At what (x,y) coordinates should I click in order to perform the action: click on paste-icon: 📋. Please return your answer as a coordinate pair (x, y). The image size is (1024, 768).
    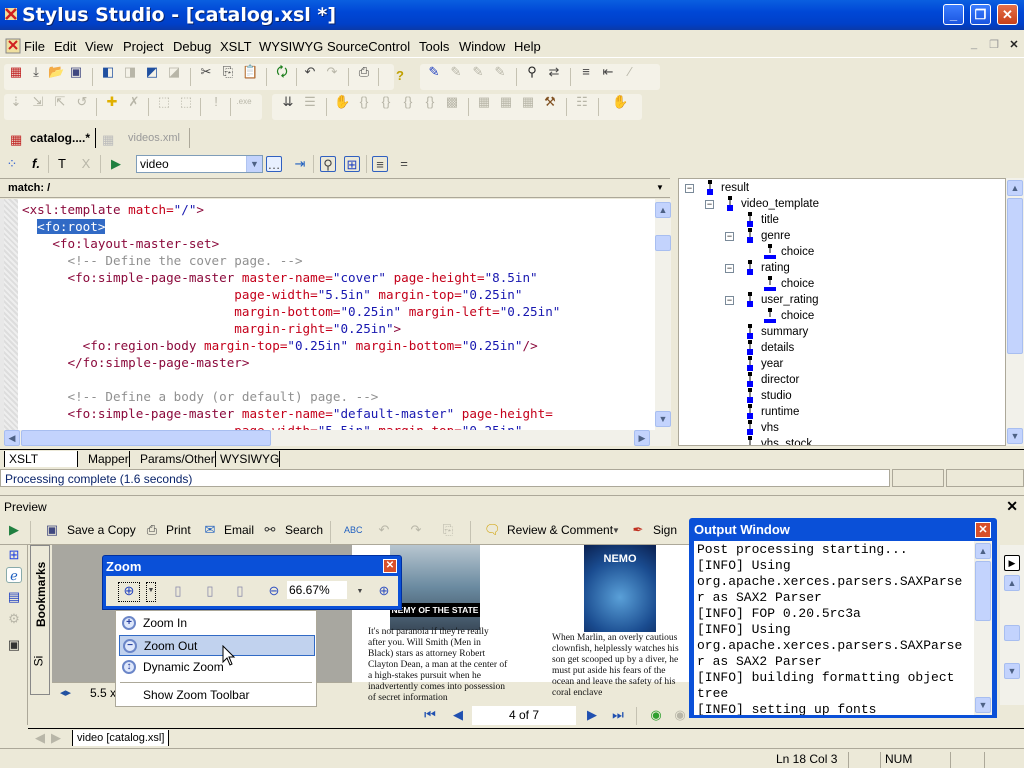
    Looking at the image, I should click on (250, 72).